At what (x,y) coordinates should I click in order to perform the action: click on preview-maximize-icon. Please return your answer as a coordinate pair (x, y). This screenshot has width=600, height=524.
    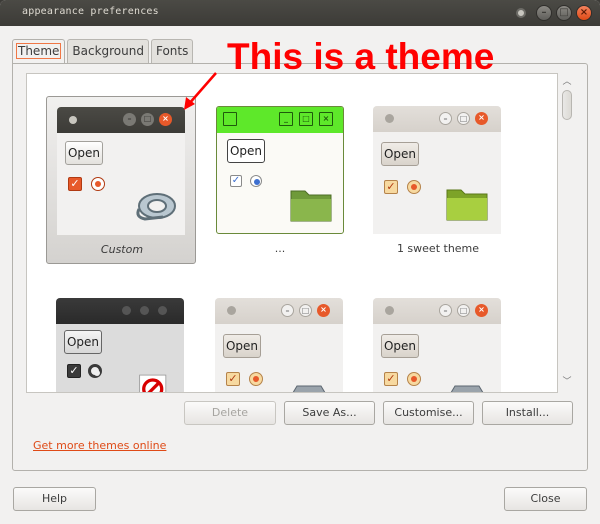
    Looking at the image, I should click on (144, 310).